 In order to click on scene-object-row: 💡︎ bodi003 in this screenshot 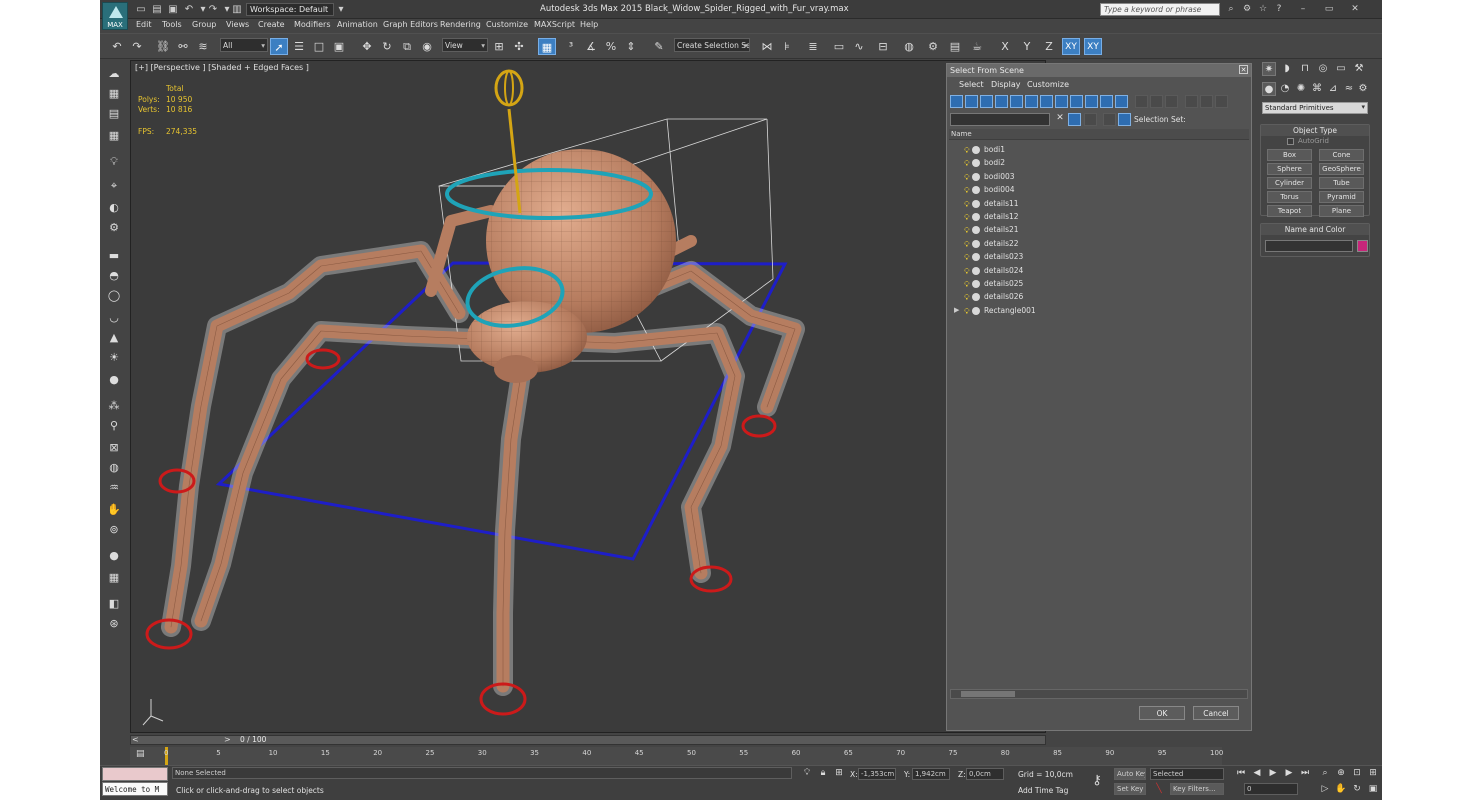, I will do `click(1099, 176)`.